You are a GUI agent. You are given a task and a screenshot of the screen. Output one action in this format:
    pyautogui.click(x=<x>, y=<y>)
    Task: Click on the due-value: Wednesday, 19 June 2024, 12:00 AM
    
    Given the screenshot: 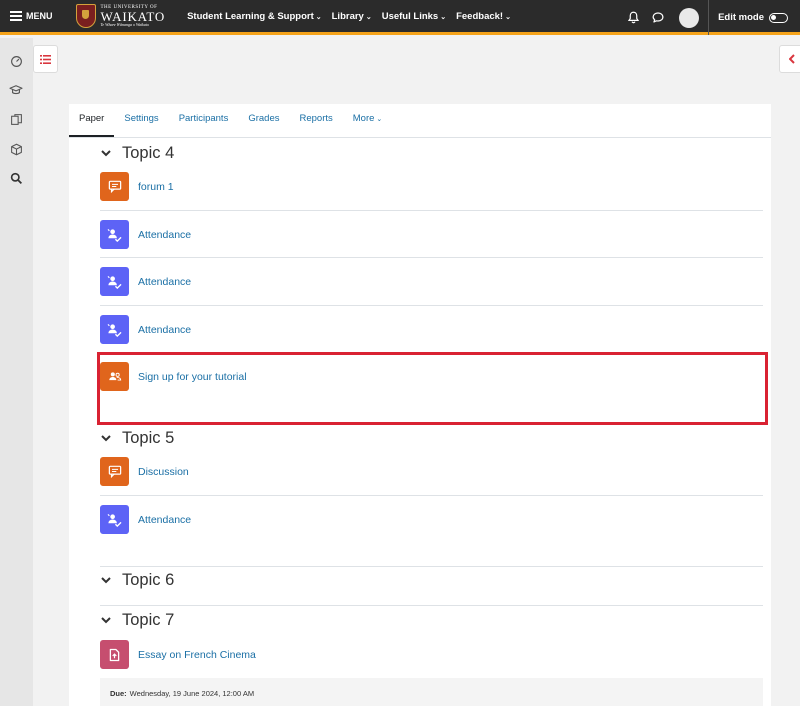 What is the action you would take?
    pyautogui.click(x=192, y=693)
    